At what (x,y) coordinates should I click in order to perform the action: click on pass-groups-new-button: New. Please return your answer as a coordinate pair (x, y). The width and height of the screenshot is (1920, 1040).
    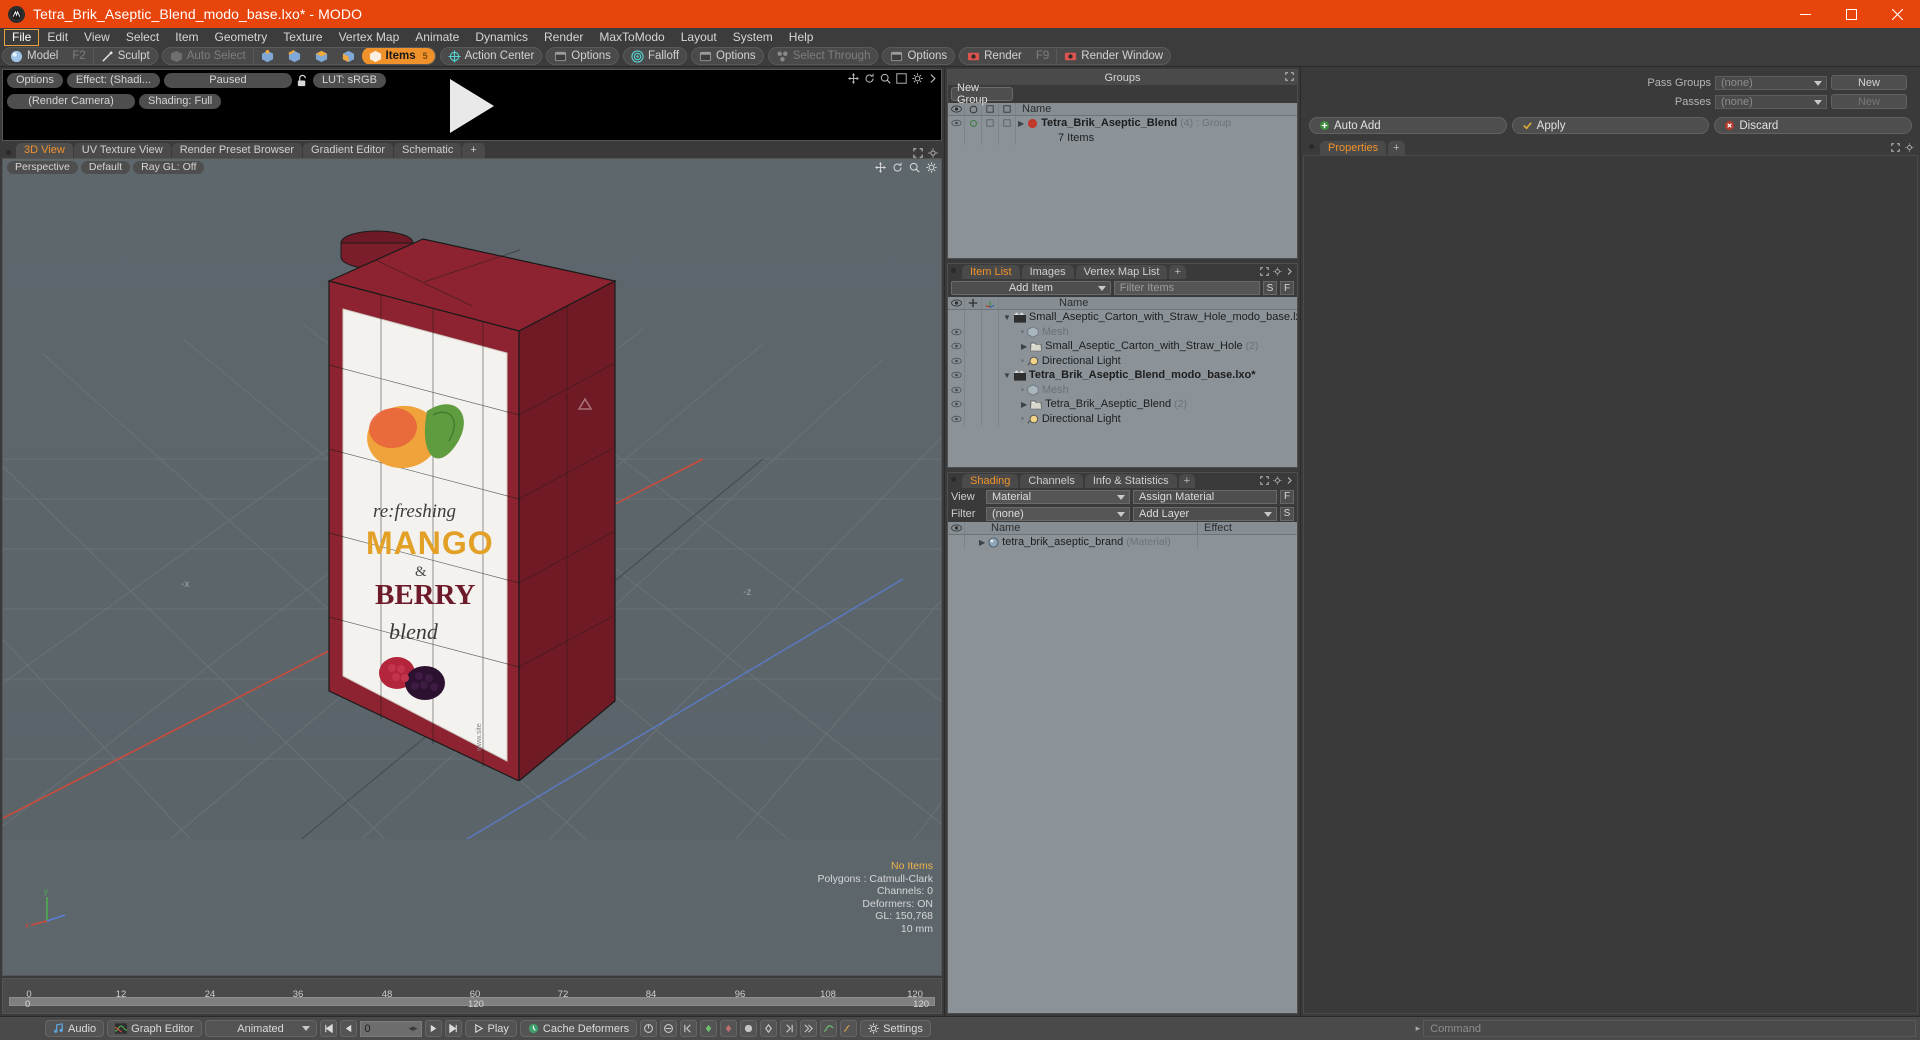
    Looking at the image, I should click on (1869, 82).